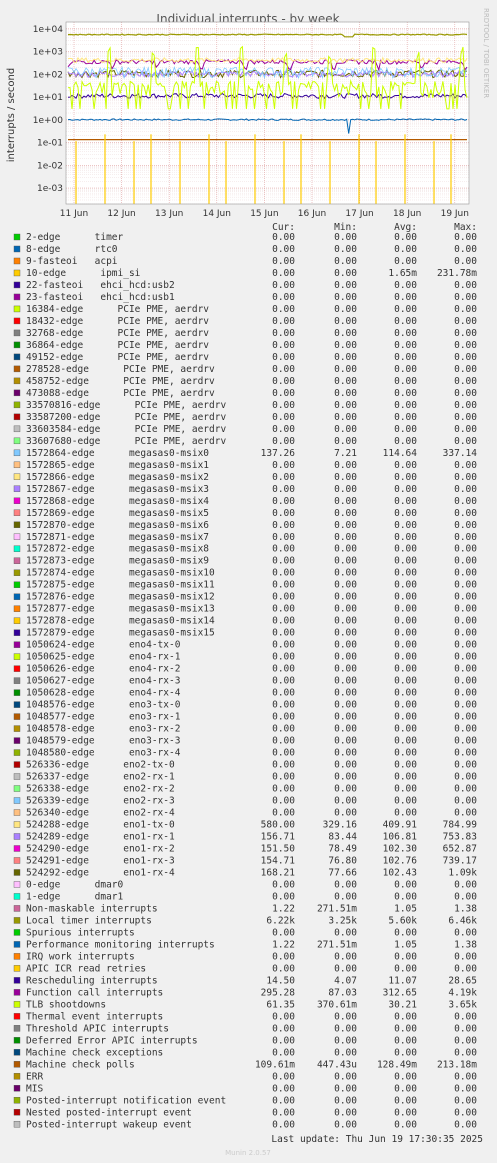 Image resolution: width=497 pixels, height=1163 pixels. Describe the element at coordinates (462, 1004) in the screenshot. I see `legend-value: 3.65k` at that location.